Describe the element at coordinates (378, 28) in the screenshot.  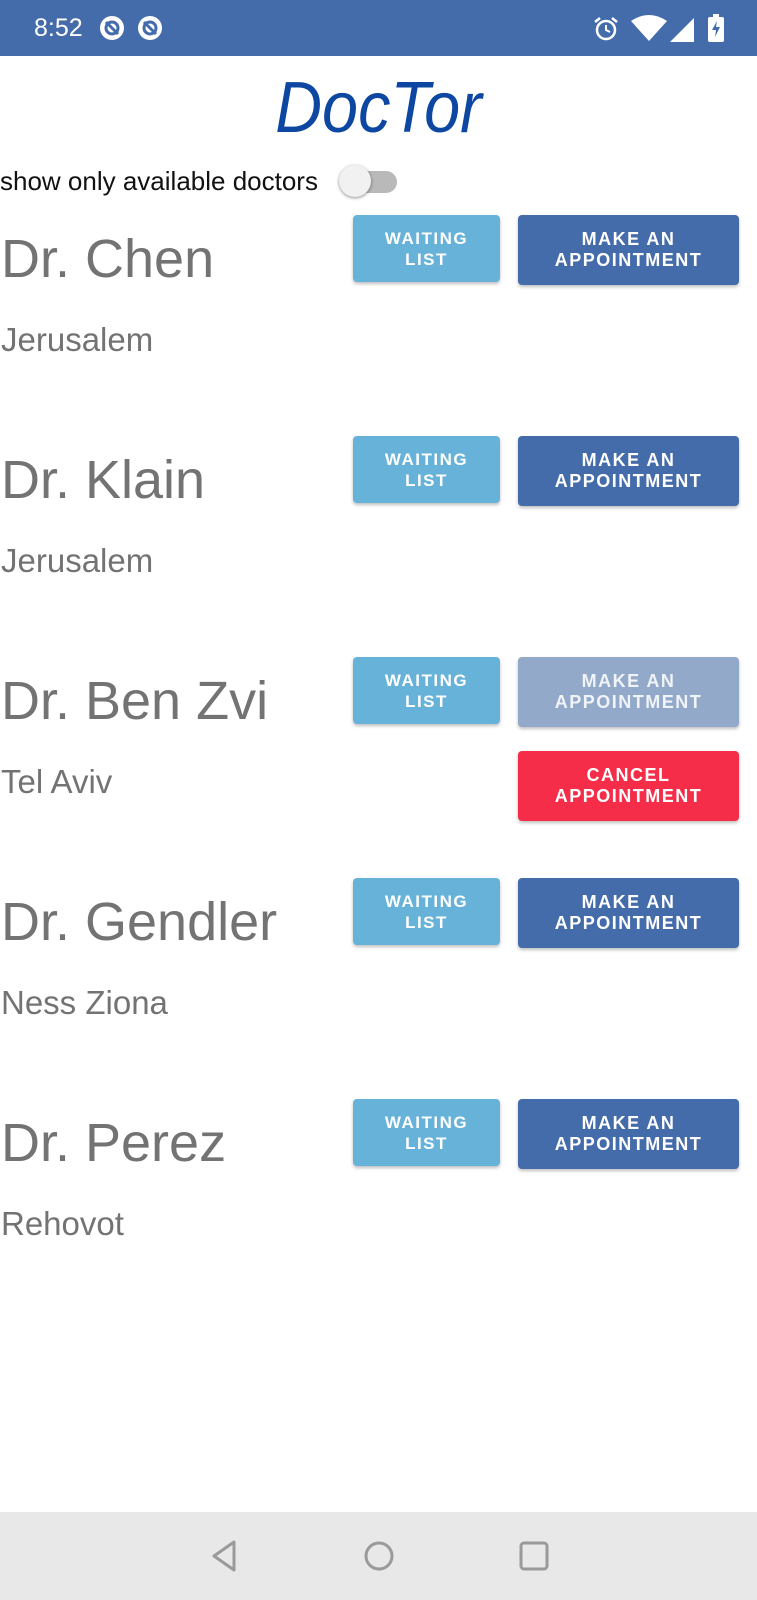
I see `status-bar: 8:52` at that location.